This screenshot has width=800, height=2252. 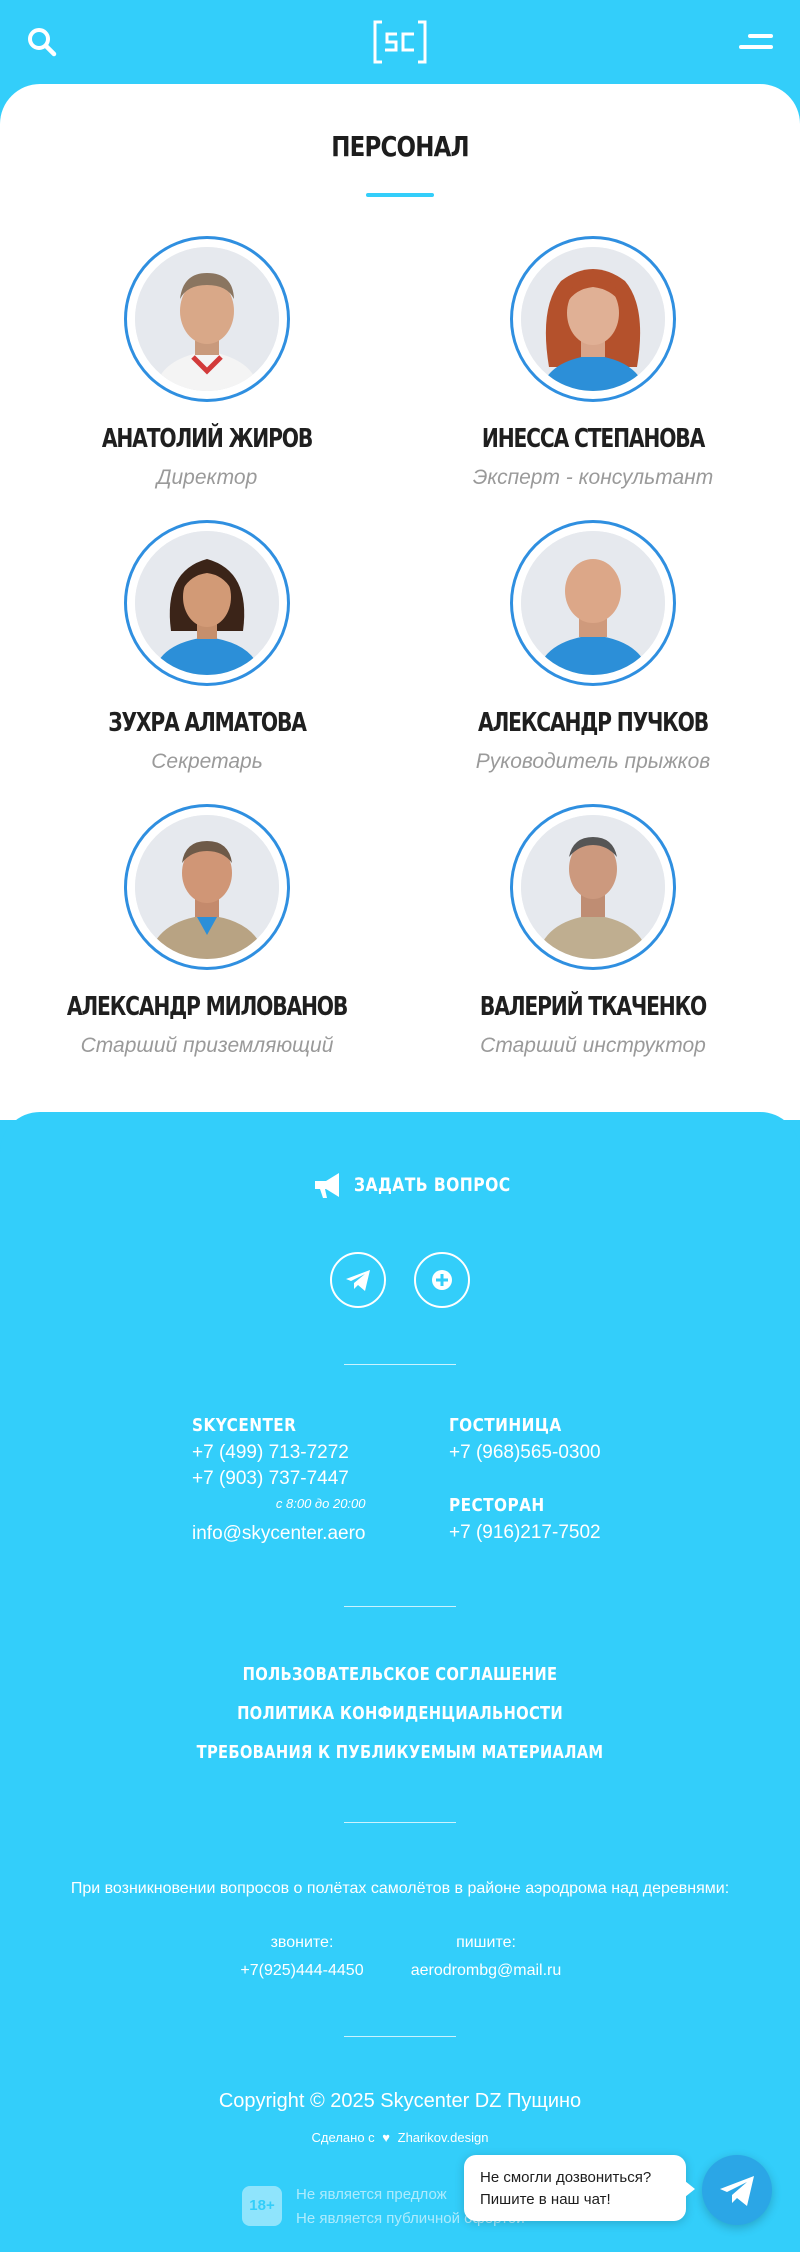 I want to click on person-name: АНАТОЛИЙ ЖИРОВ, so click(x=207, y=439).